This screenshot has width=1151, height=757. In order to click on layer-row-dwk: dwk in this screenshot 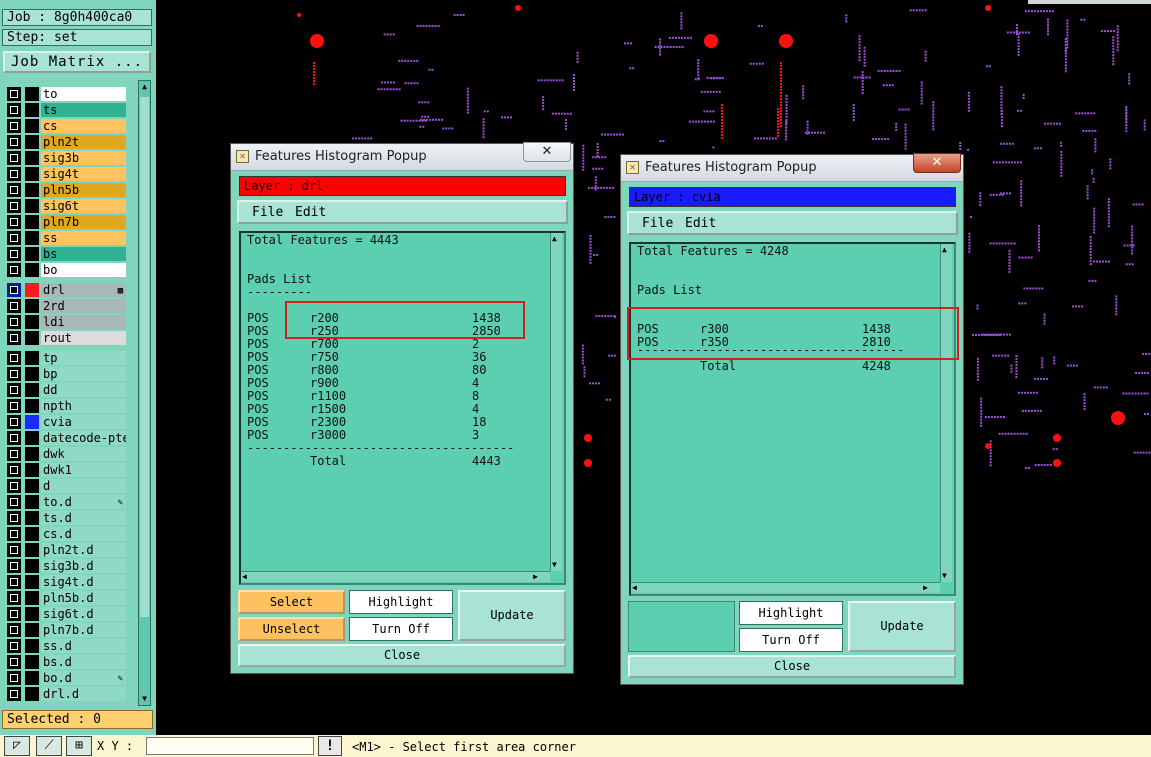, I will do `click(65, 453)`.